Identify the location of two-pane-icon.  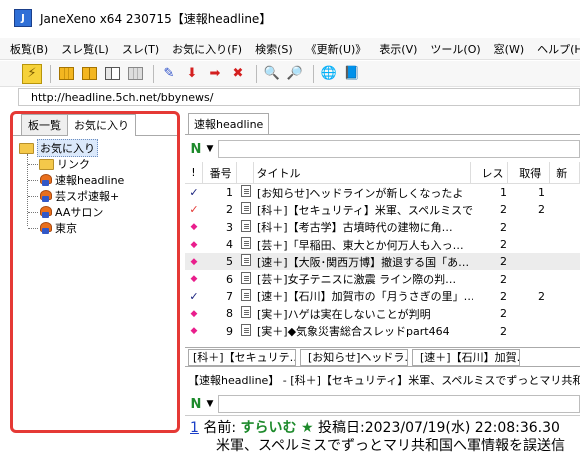
(89, 74).